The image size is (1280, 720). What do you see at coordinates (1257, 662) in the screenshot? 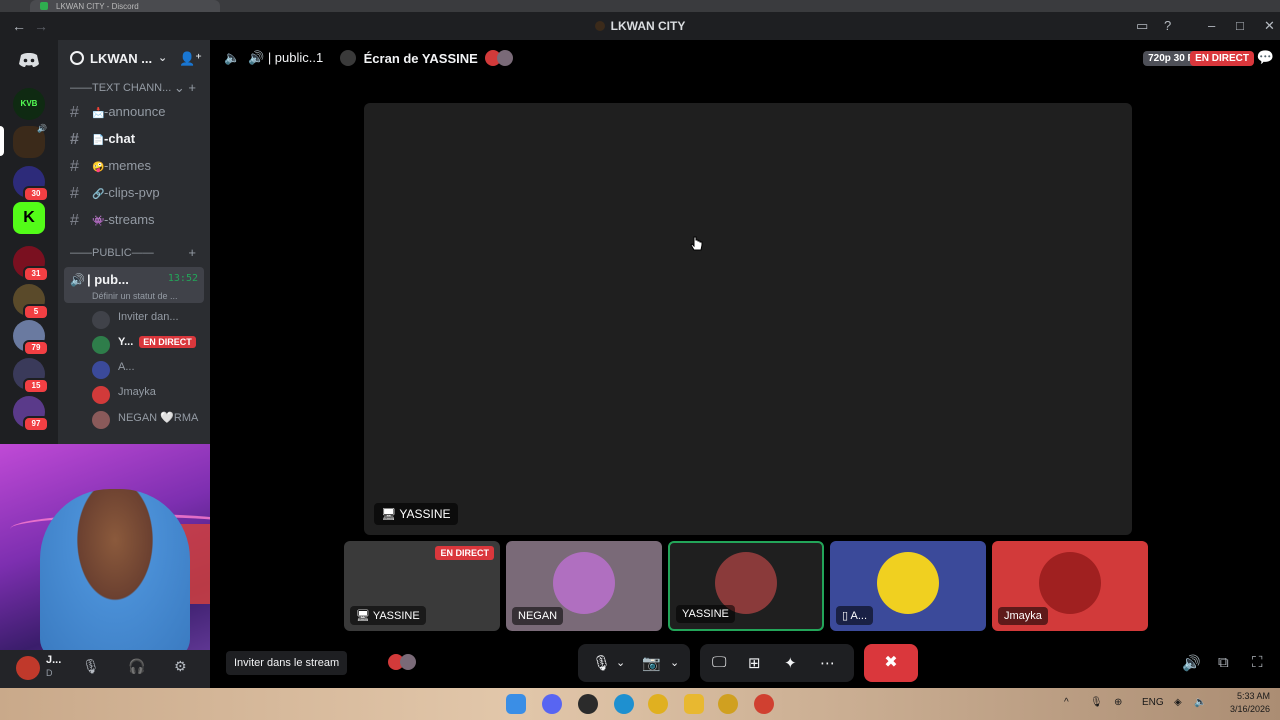
I see `fullscreen-icon: ⛶` at bounding box center [1257, 662].